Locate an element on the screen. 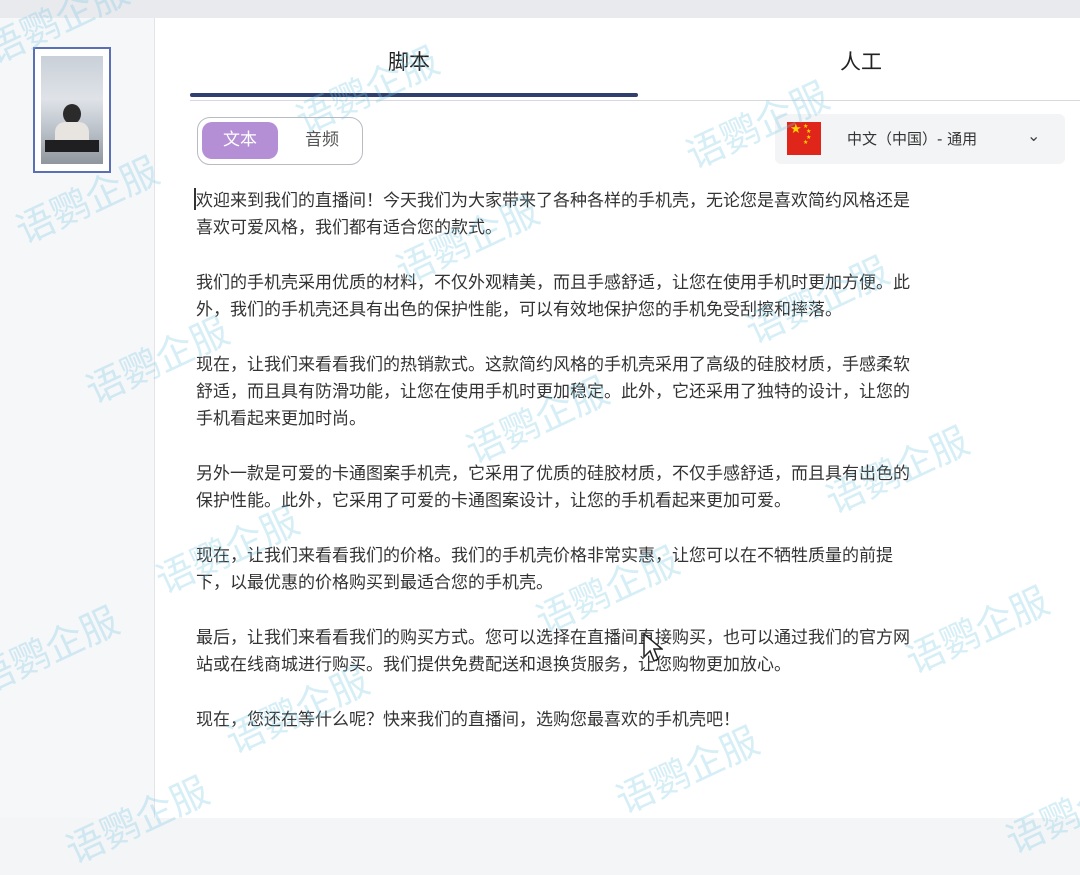 The image size is (1080, 875). avatar-thumbnail is located at coordinates (72, 110).